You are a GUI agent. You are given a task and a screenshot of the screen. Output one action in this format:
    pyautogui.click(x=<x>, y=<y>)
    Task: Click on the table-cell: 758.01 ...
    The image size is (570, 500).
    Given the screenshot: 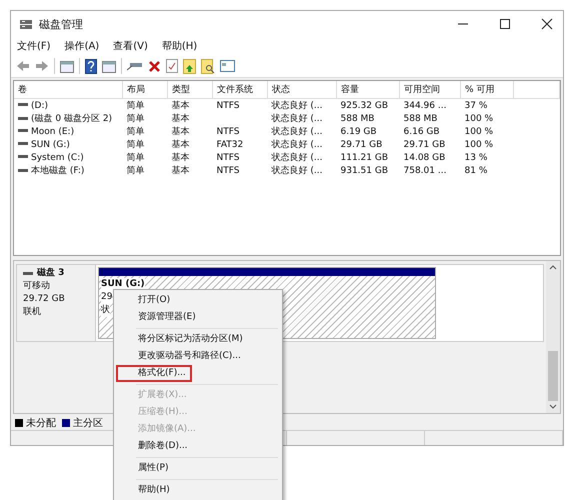 What is the action you would take?
    pyautogui.click(x=425, y=171)
    